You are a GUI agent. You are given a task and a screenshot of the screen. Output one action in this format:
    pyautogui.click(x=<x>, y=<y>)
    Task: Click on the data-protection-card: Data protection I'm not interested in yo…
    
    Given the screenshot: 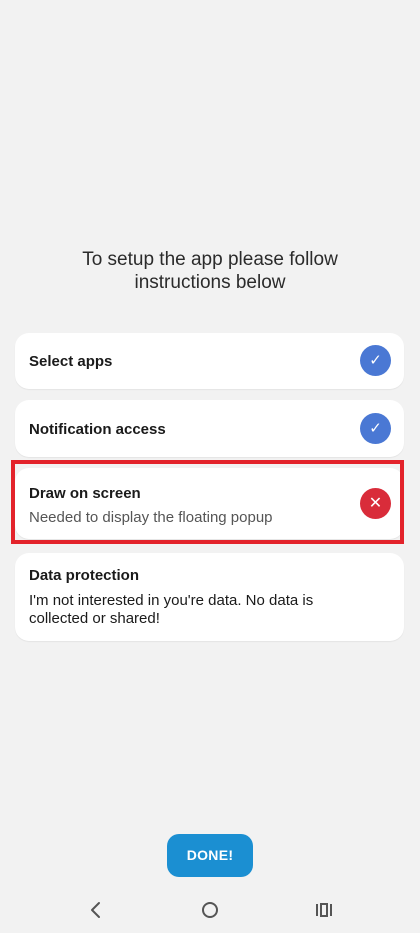 What is the action you would take?
    pyautogui.click(x=209, y=597)
    